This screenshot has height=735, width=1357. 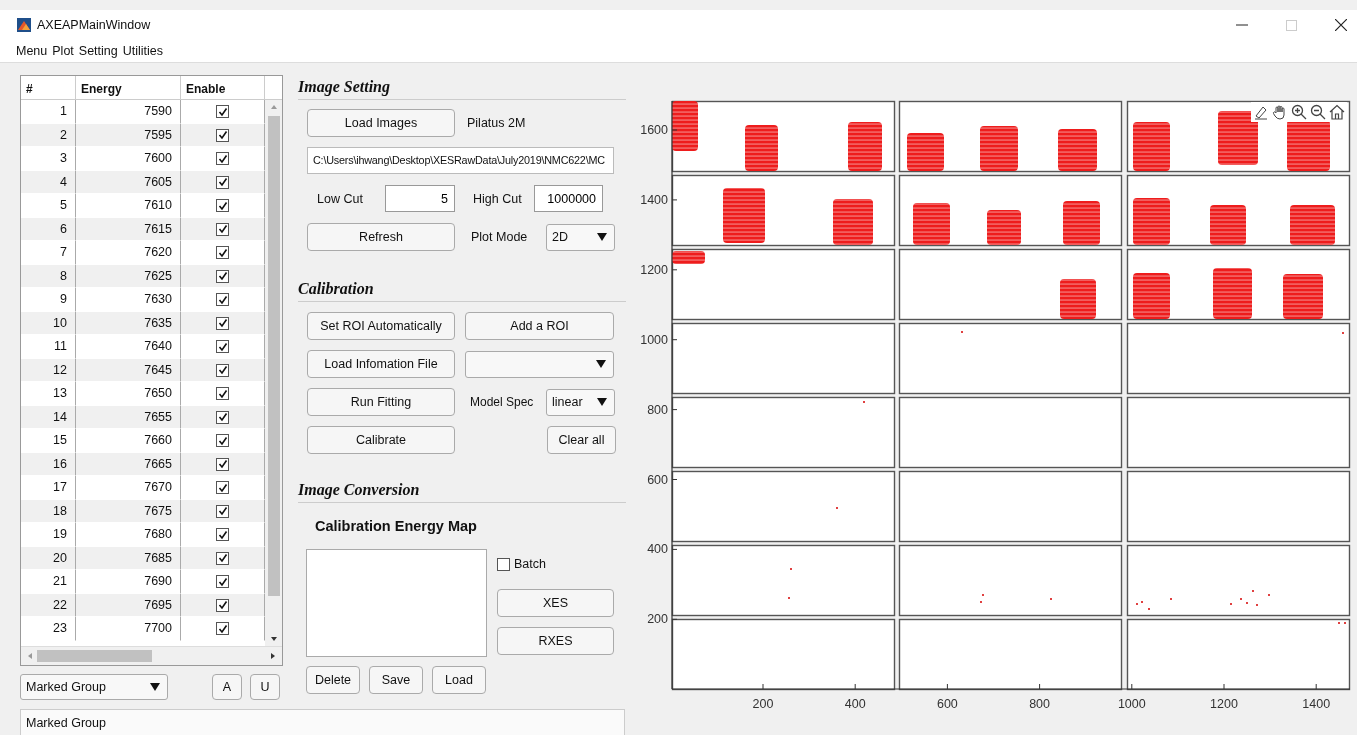 I want to click on menu-item: Plot, so click(x=63, y=51).